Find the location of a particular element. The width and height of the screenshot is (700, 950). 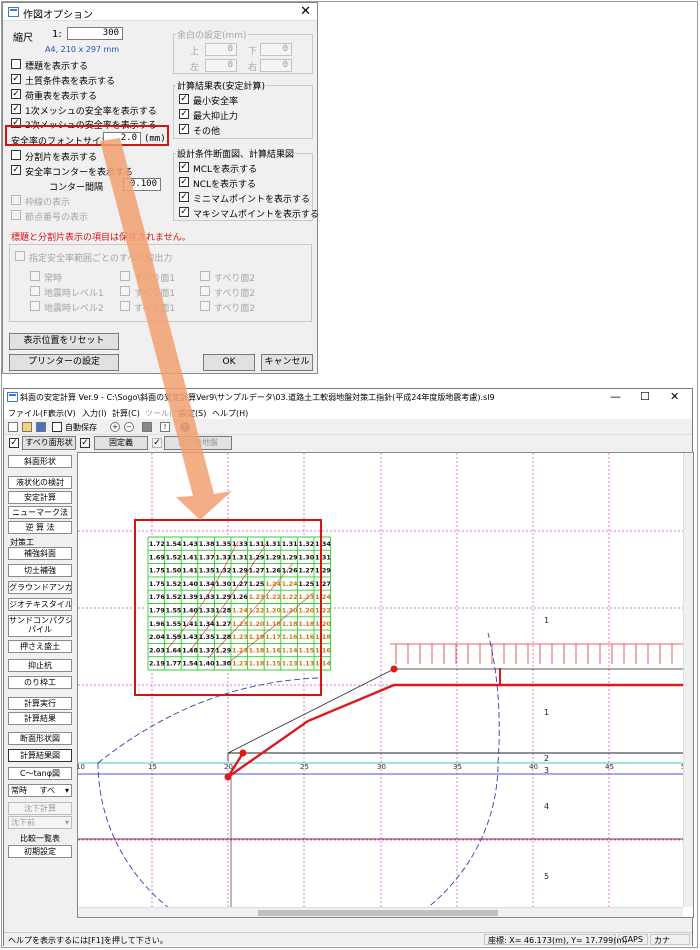

eq2-slip2-label: すべり面2 is located at coordinates (235, 309).